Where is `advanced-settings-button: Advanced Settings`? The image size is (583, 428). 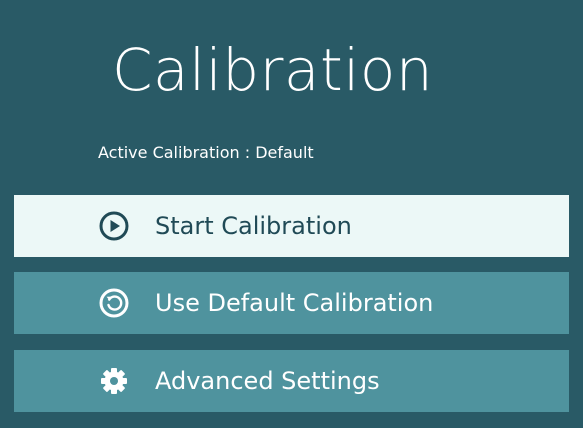 advanced-settings-button: Advanced Settings is located at coordinates (291, 381).